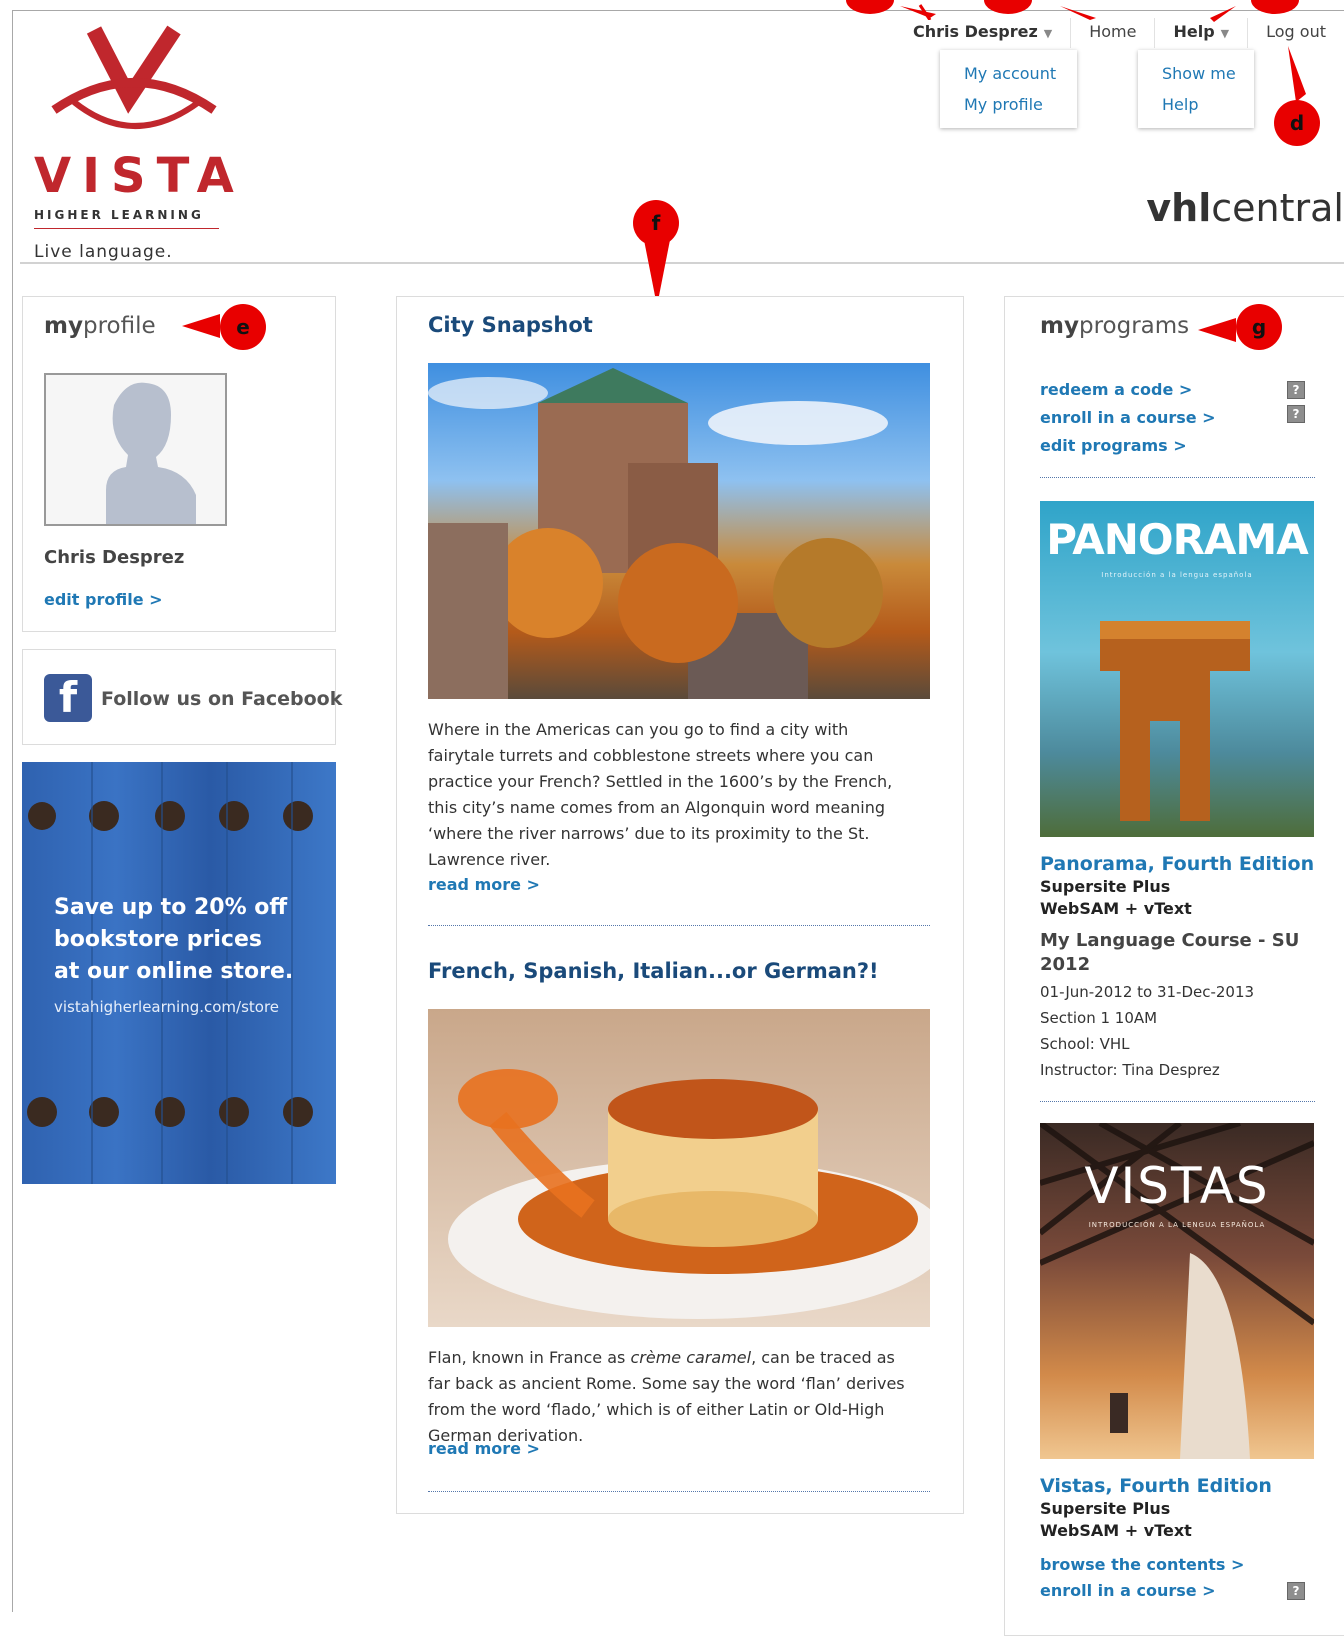  Describe the element at coordinates (139, 176) in the screenshot. I see `logo-wordmark: VISTA` at that location.